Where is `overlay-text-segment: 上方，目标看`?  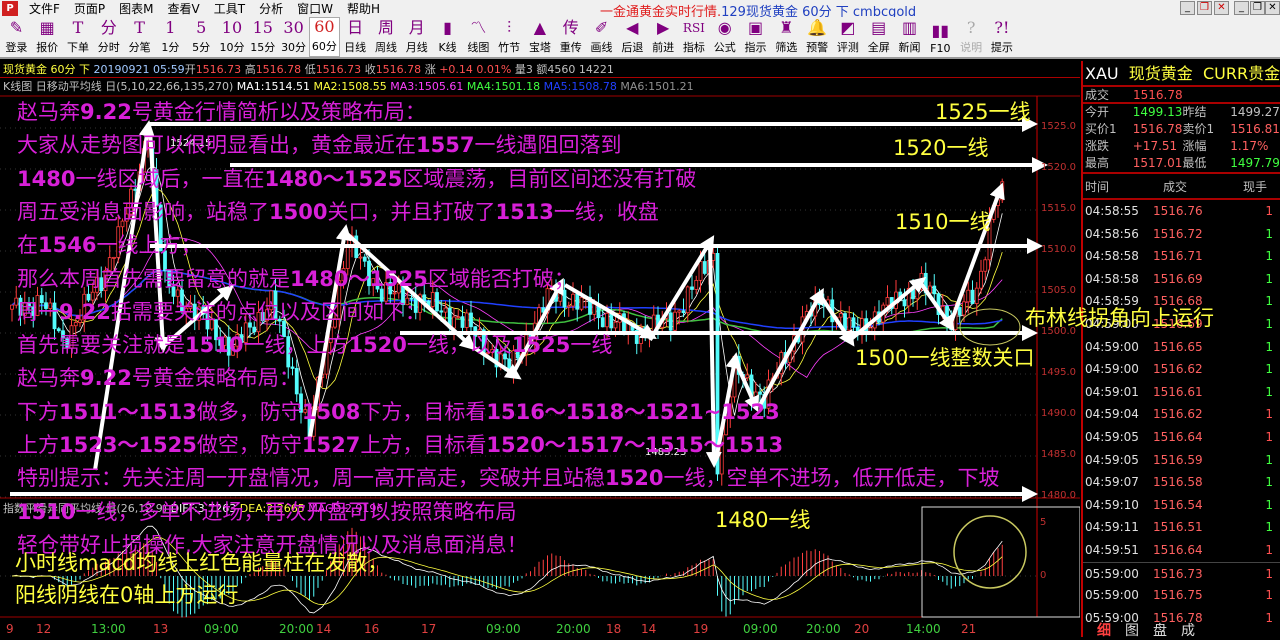 overlay-text-segment: 上方，目标看 is located at coordinates (423, 445).